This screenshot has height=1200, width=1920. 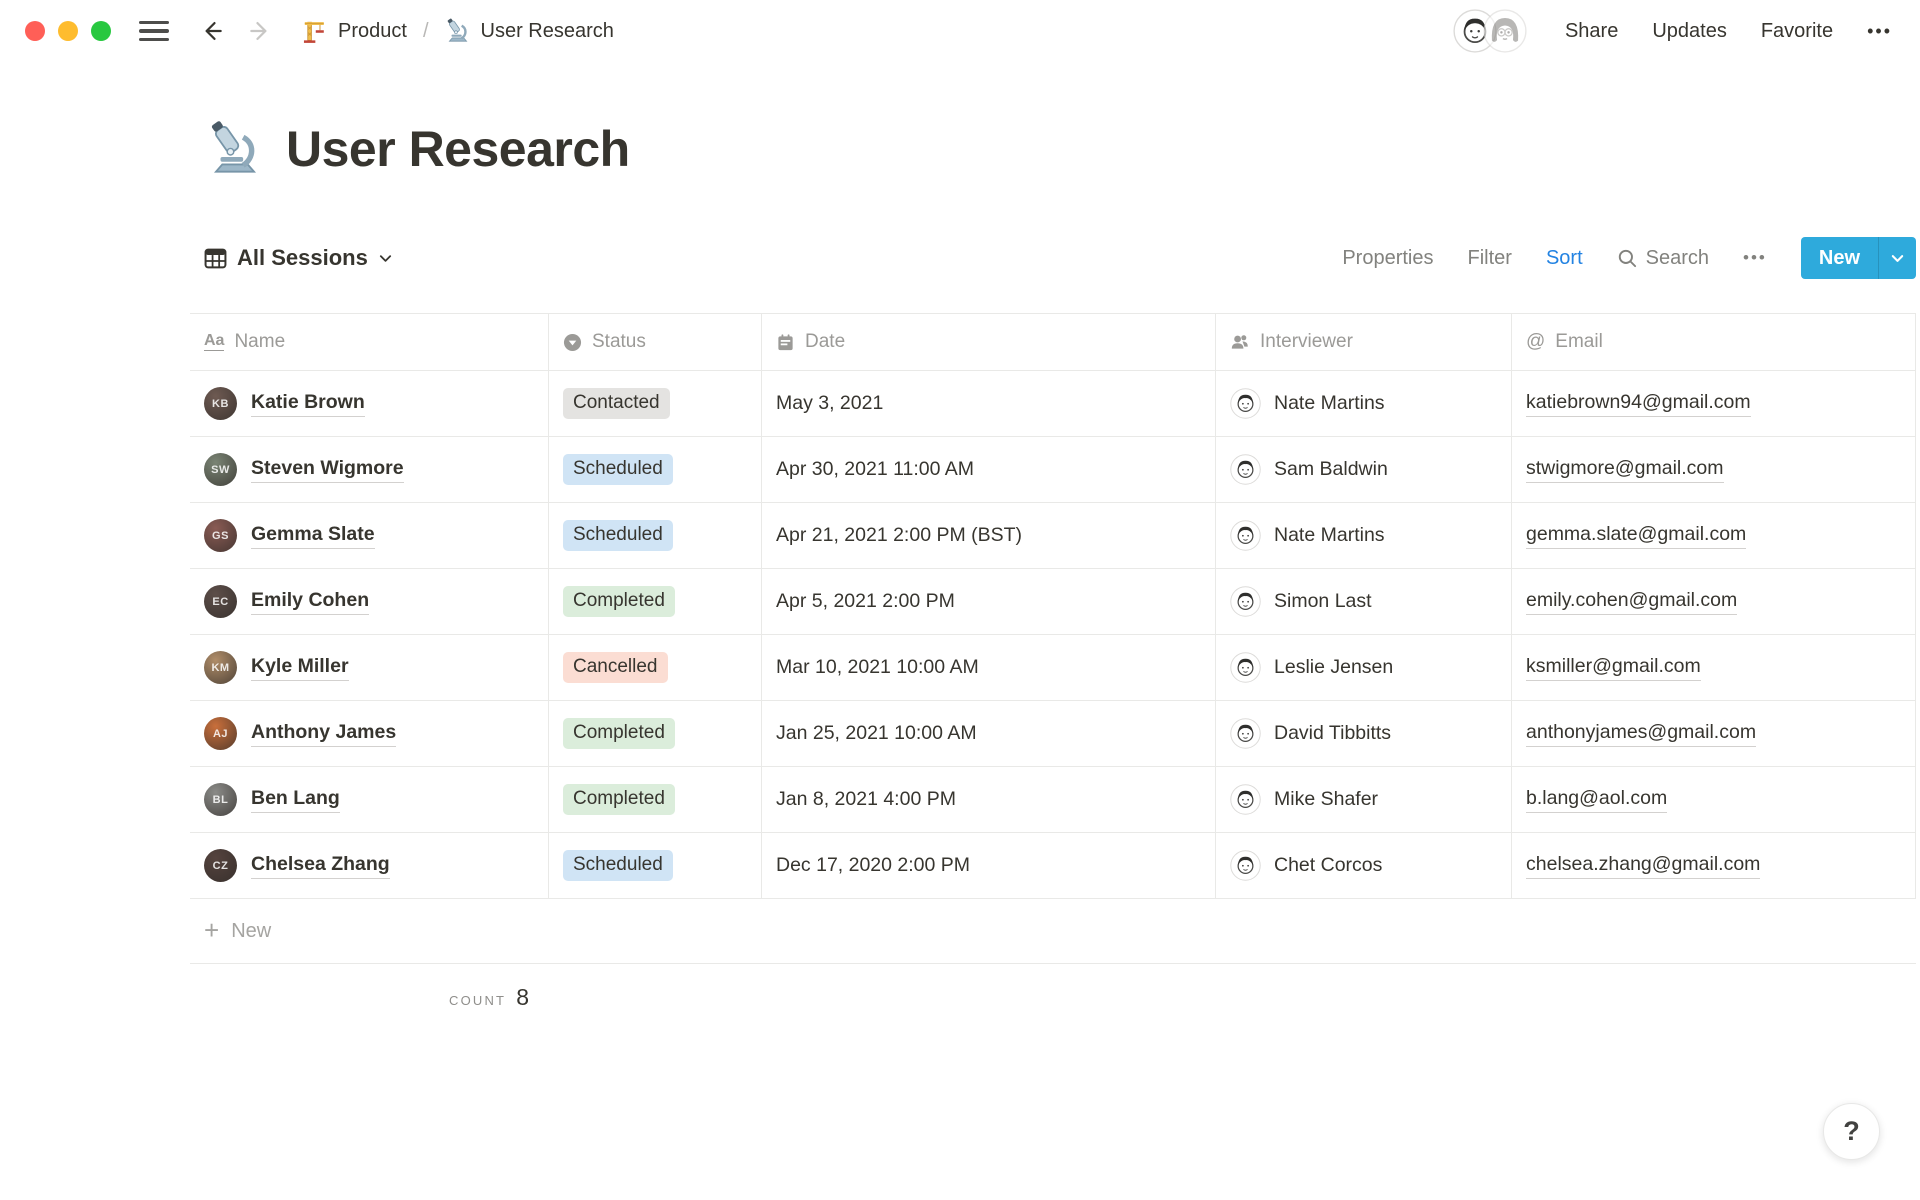 I want to click on session-name-link: Anthony James, so click(x=324, y=734).